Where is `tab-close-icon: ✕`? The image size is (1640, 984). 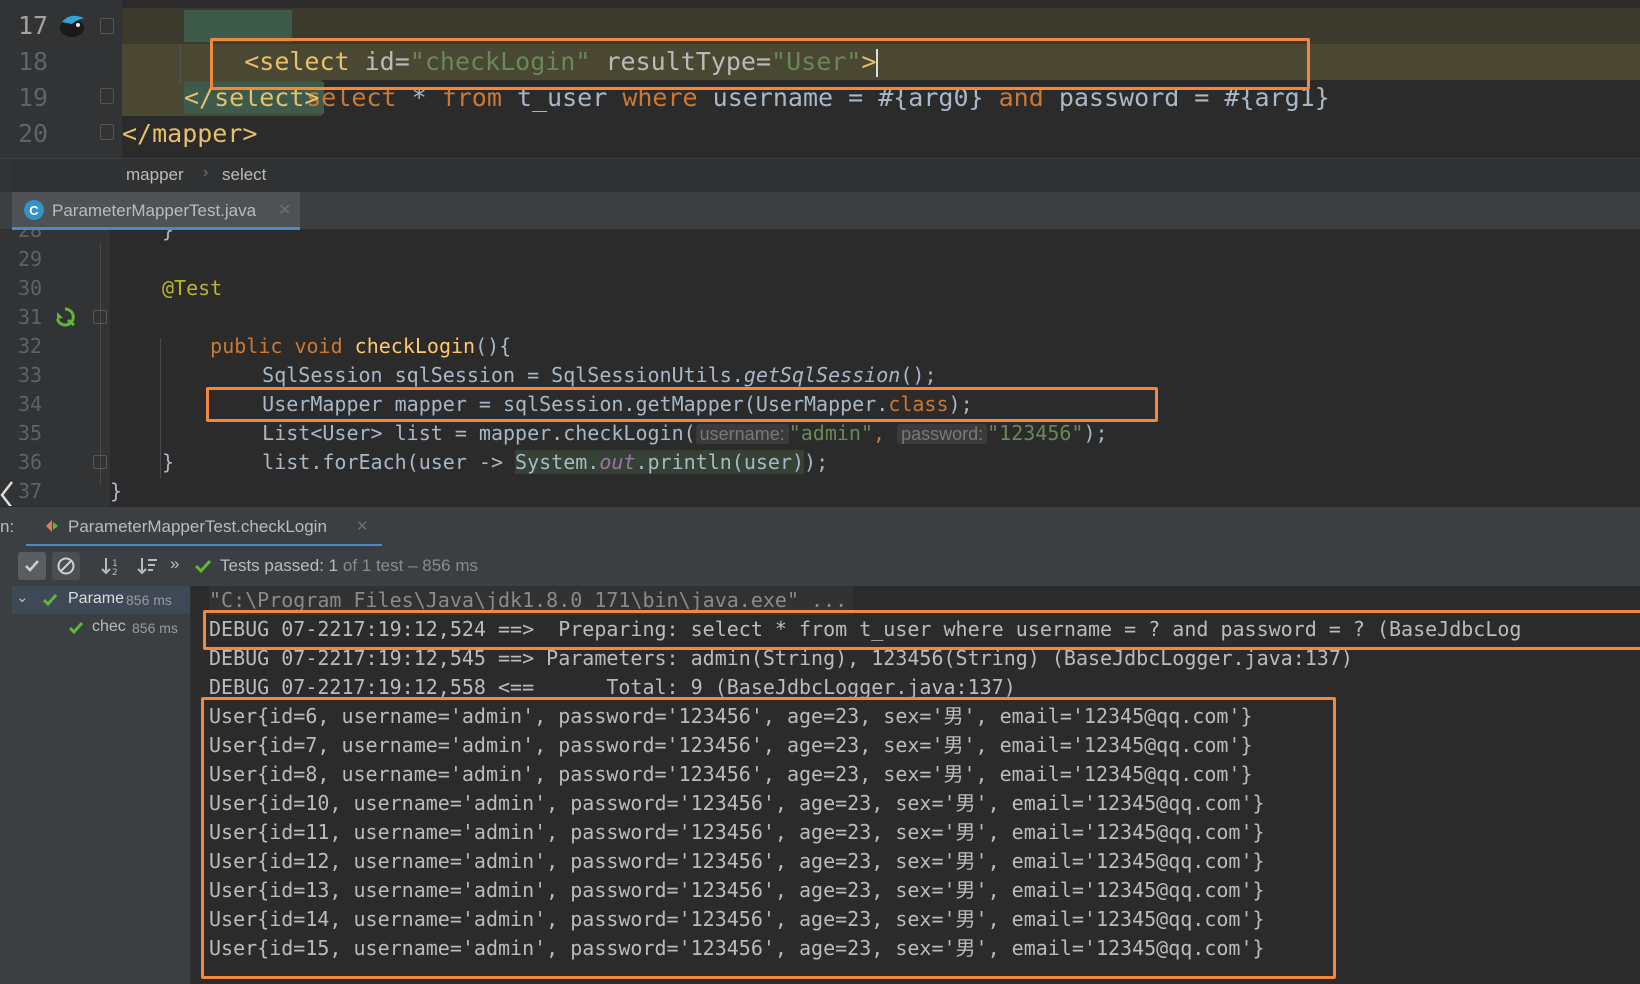
tab-close-icon: ✕ is located at coordinates (284, 210).